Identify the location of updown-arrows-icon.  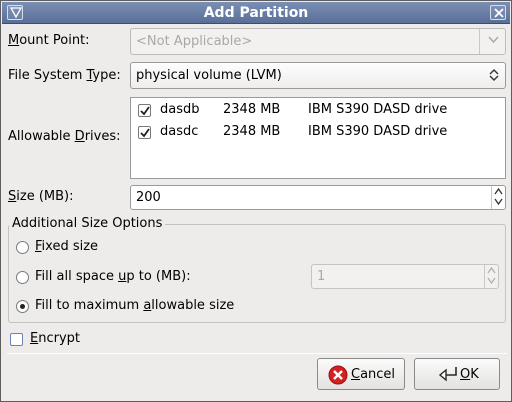
(494, 75).